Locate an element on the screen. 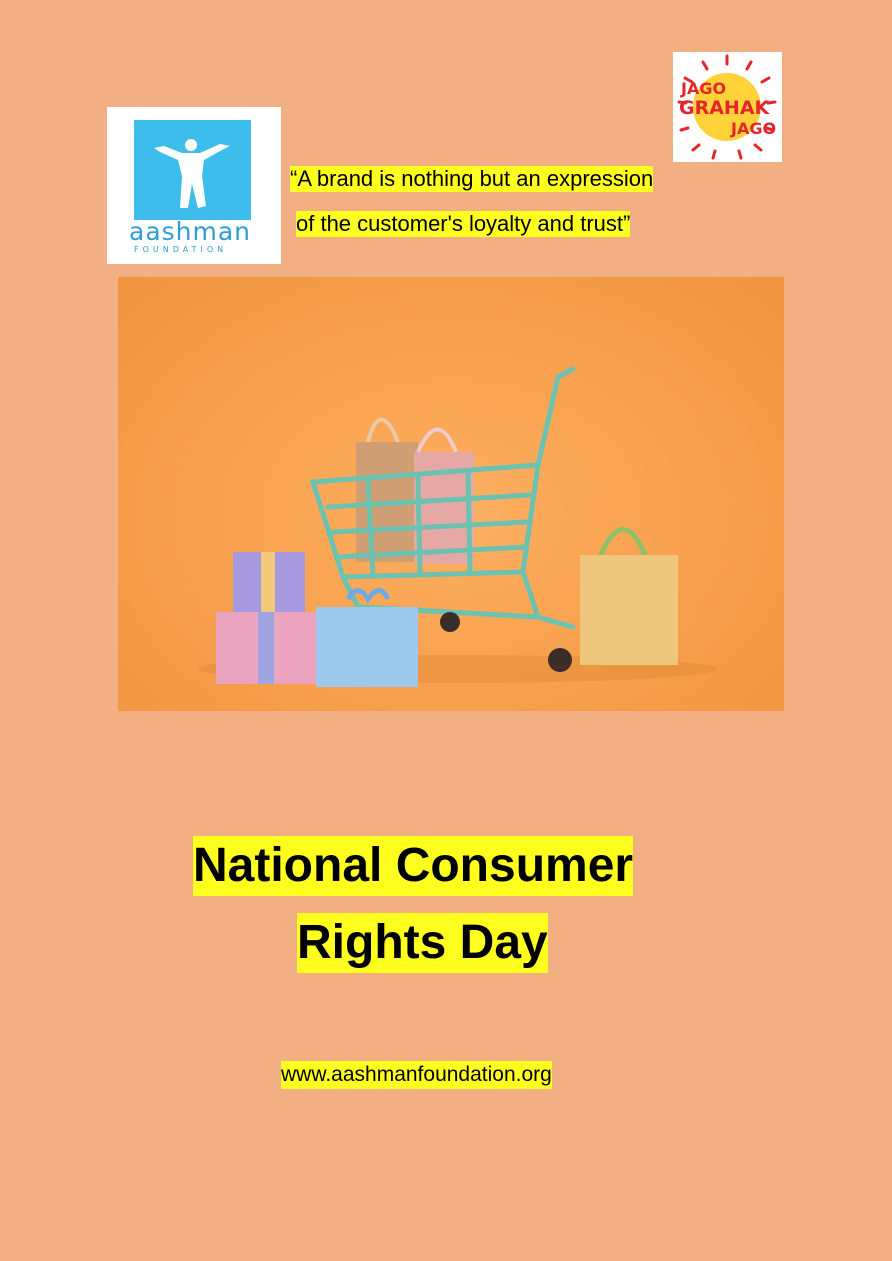  gift-blue is located at coordinates (367, 637).